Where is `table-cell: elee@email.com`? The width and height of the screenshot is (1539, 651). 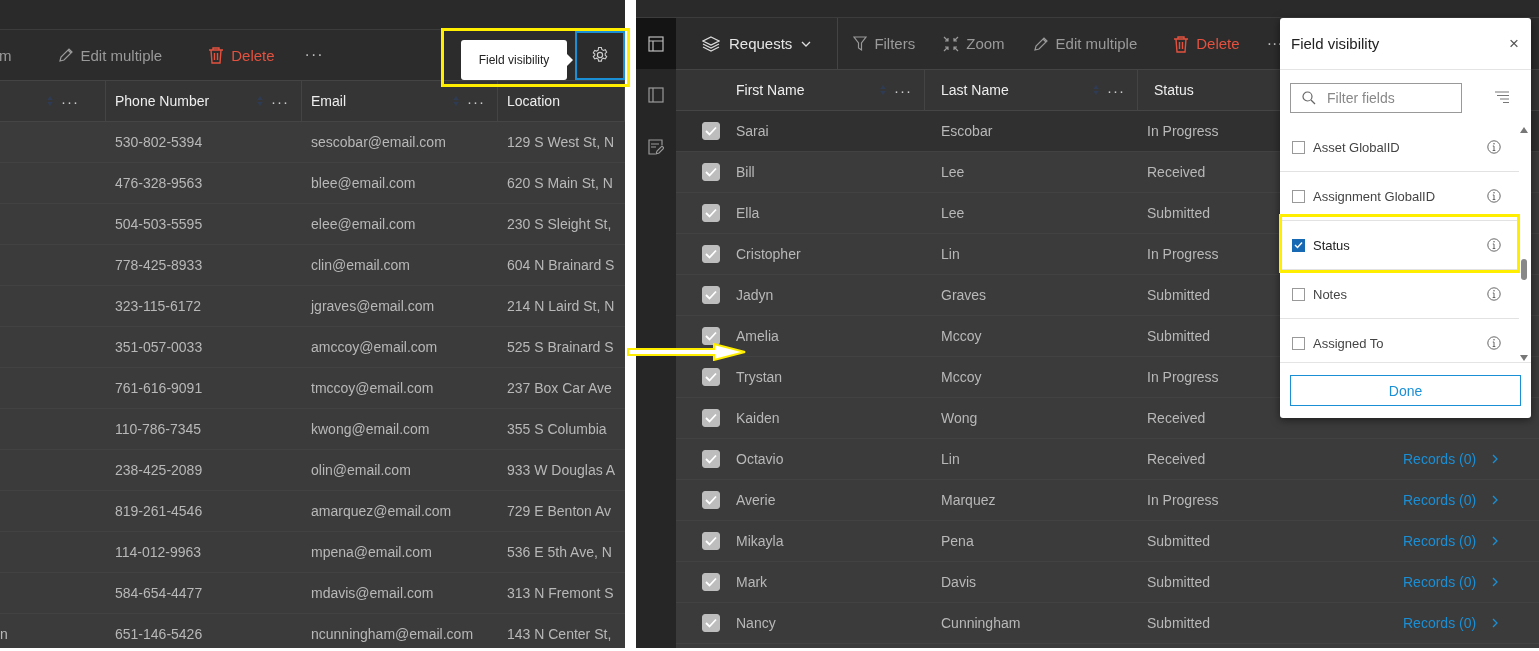 table-cell: elee@email.com is located at coordinates (363, 224).